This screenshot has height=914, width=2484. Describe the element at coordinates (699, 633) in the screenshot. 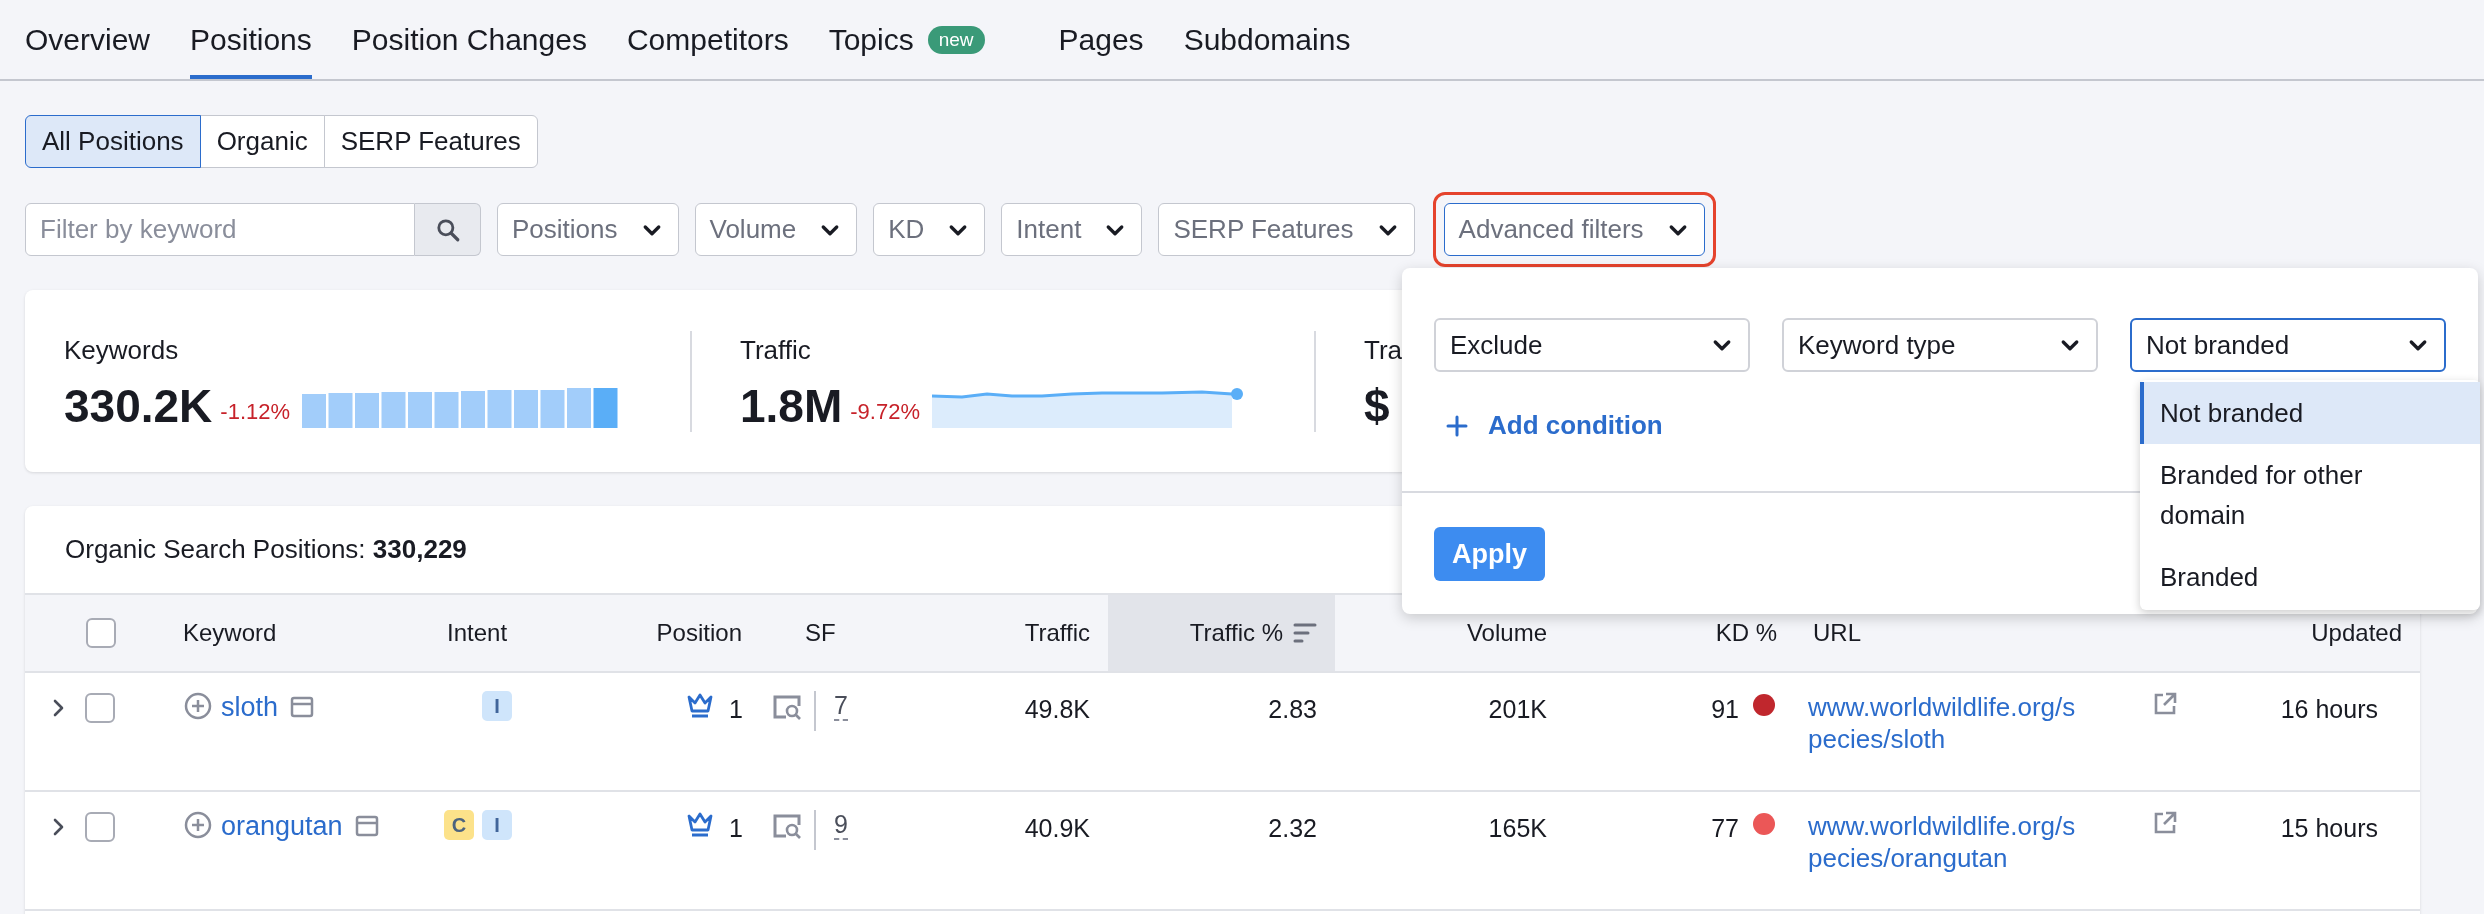

I see `column-header: Position` at that location.